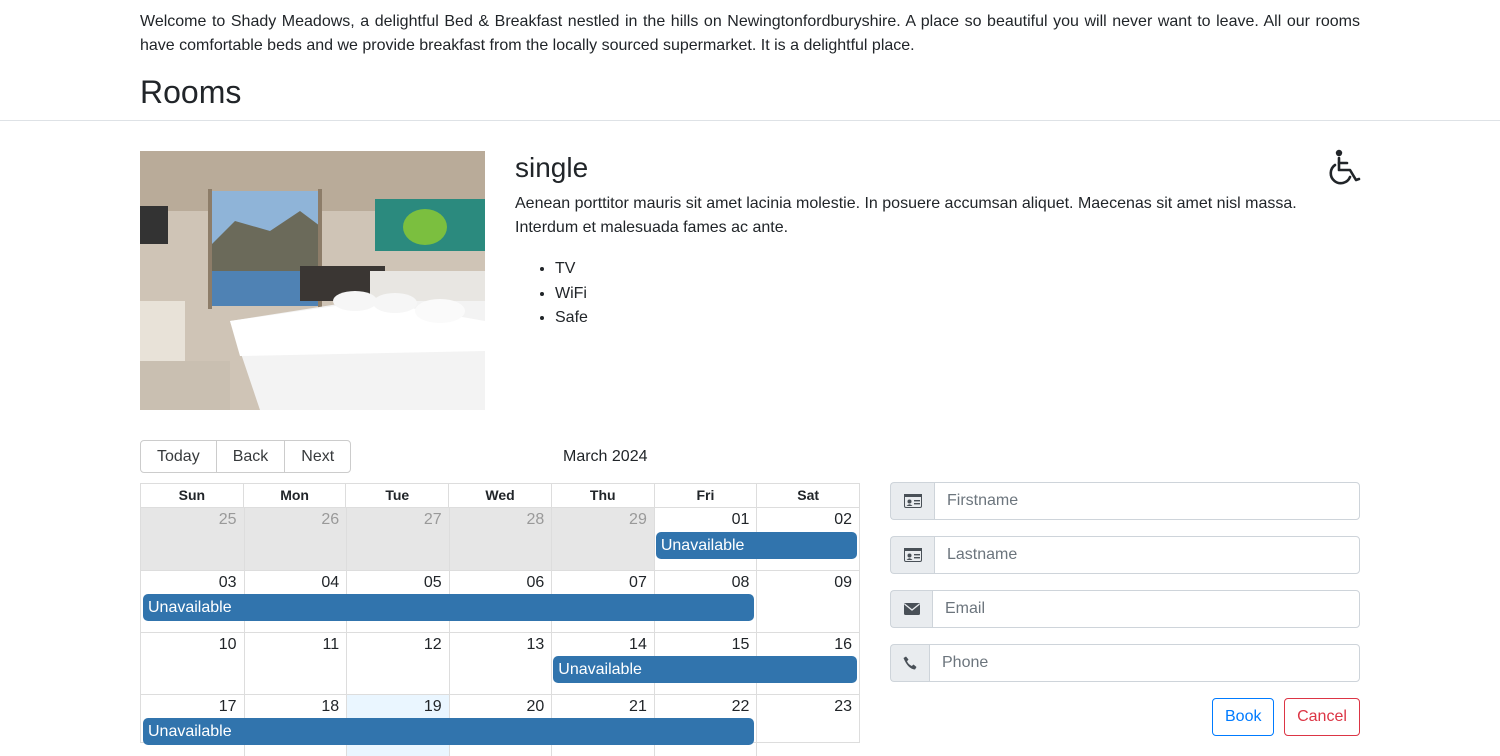 Image resolution: width=1500 pixels, height=756 pixels. I want to click on weekday-header: Sun Mon Tue Wed Thu Fri Sat, so click(500, 496).